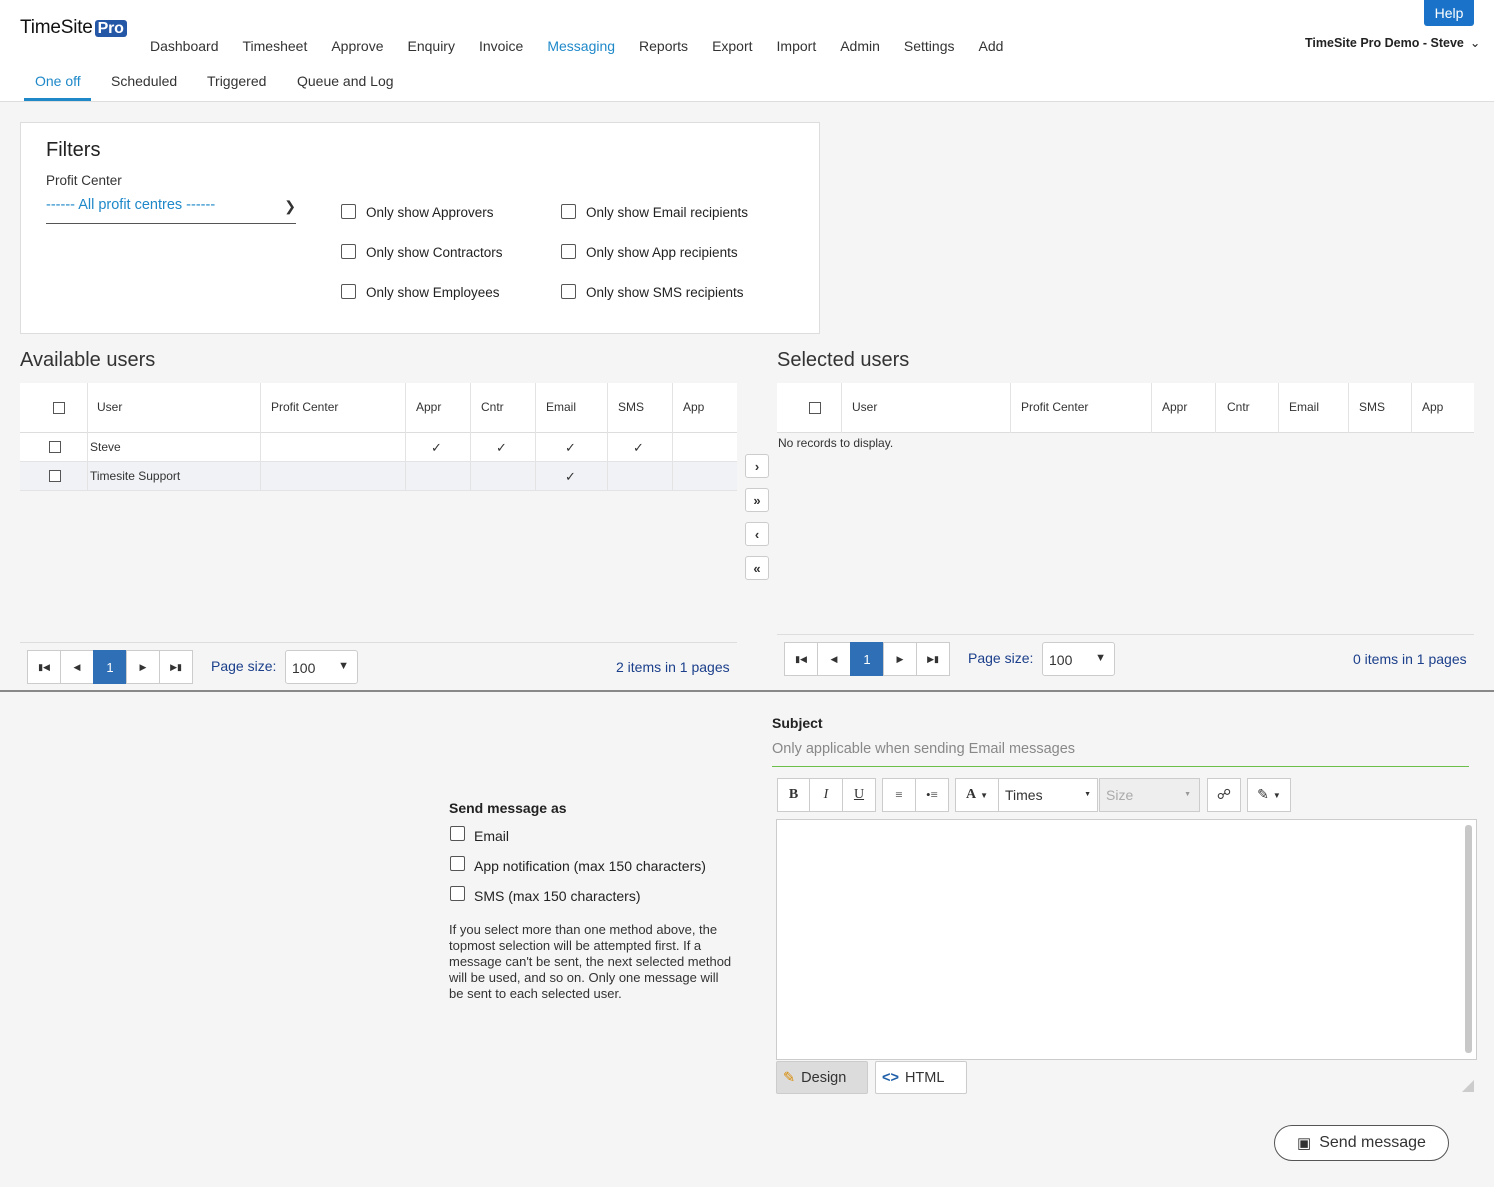 The height and width of the screenshot is (1187, 1494). Describe the element at coordinates (135, 476) in the screenshot. I see `cell-user: Timesite Support` at that location.